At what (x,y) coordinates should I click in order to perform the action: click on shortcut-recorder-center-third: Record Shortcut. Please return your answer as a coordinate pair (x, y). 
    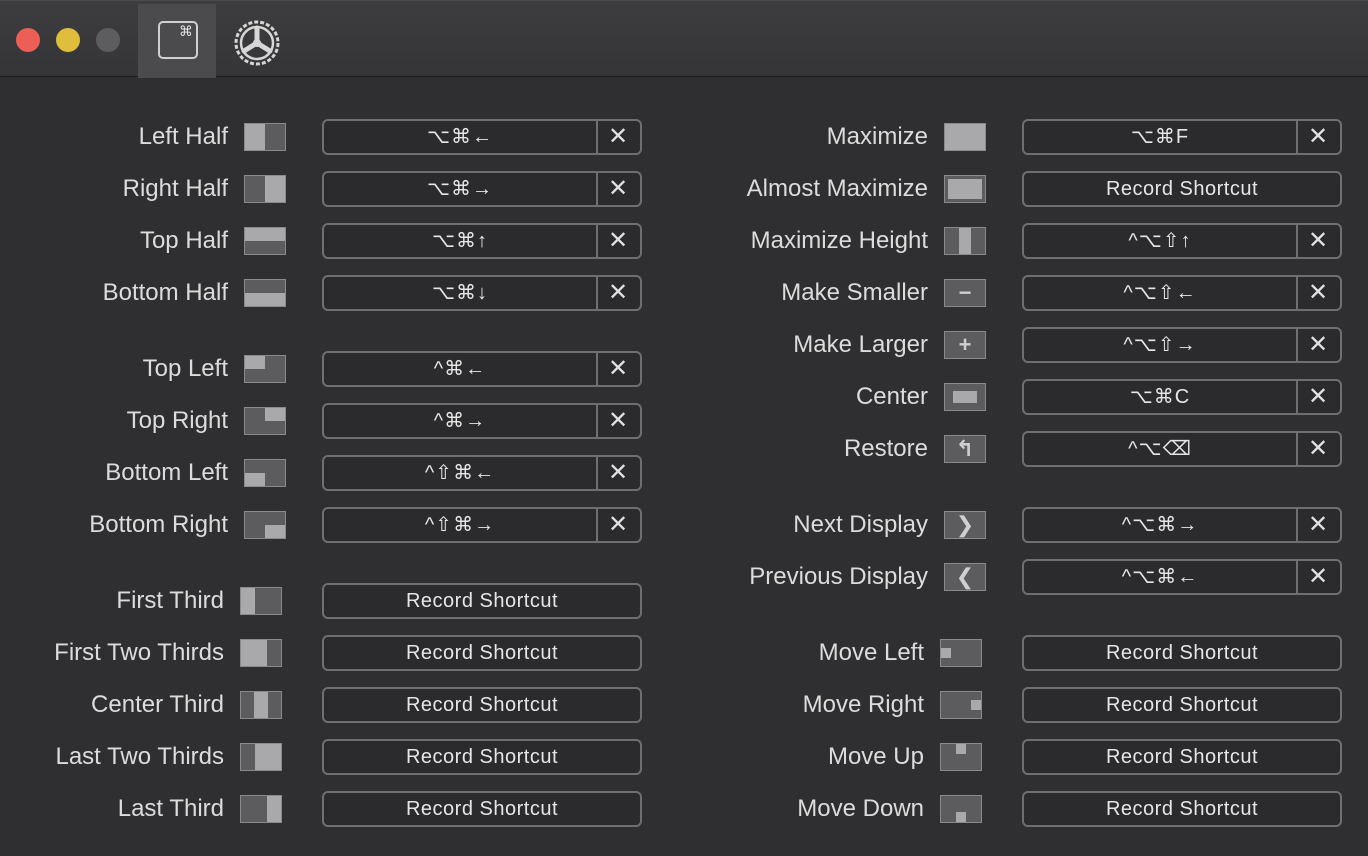
    Looking at the image, I should click on (482, 705).